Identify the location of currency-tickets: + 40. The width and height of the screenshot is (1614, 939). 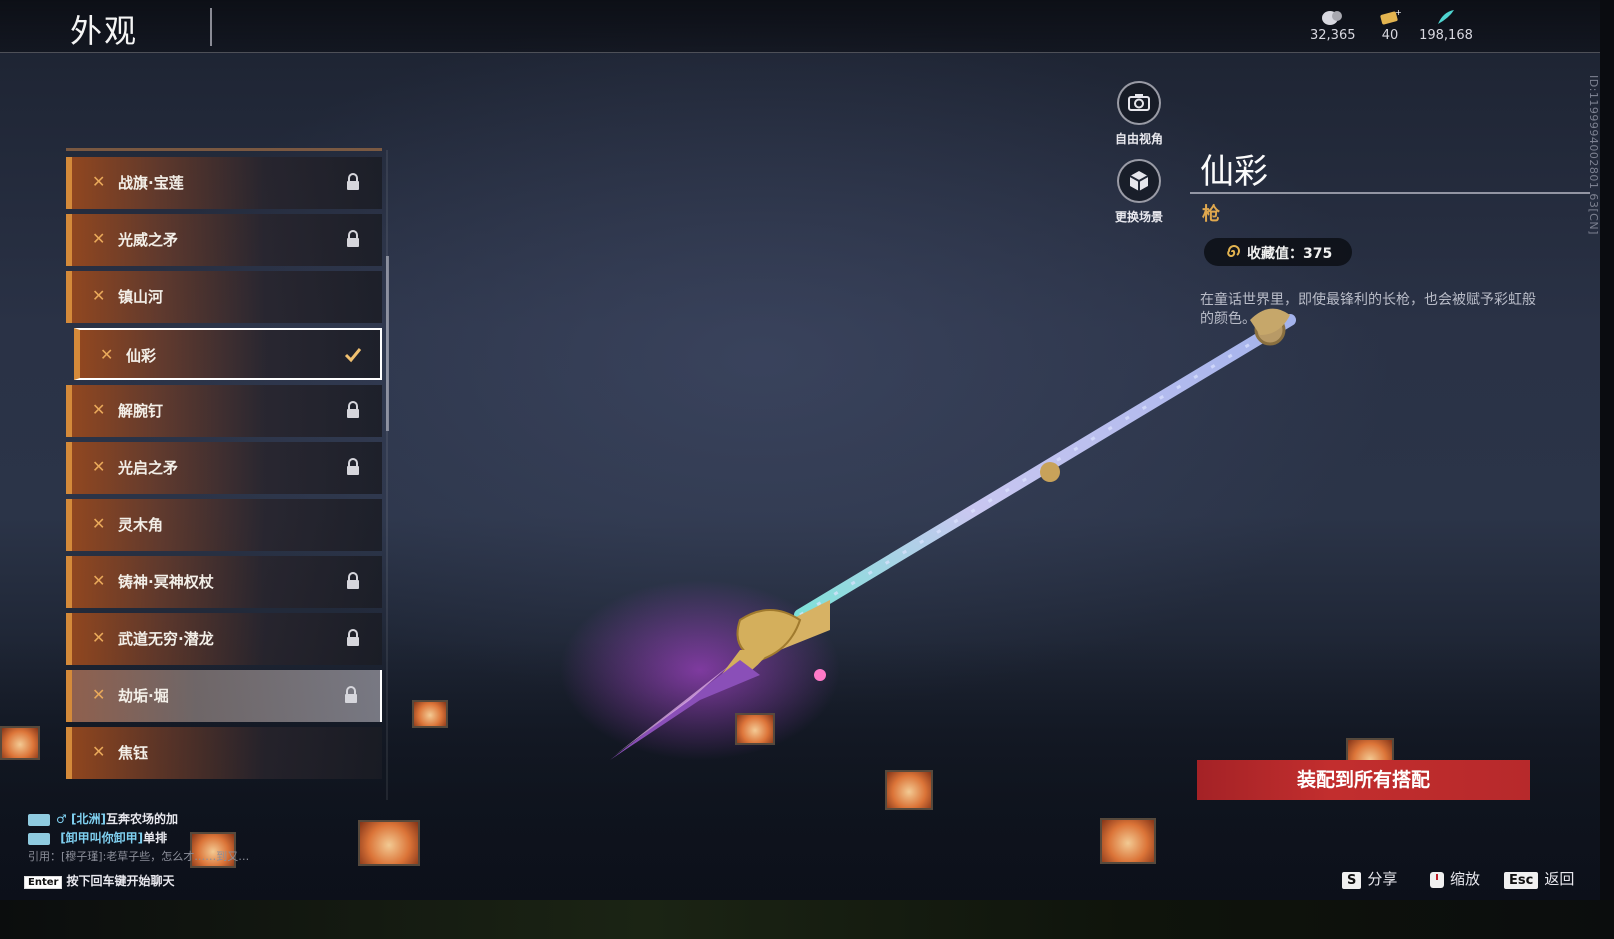
(1390, 25).